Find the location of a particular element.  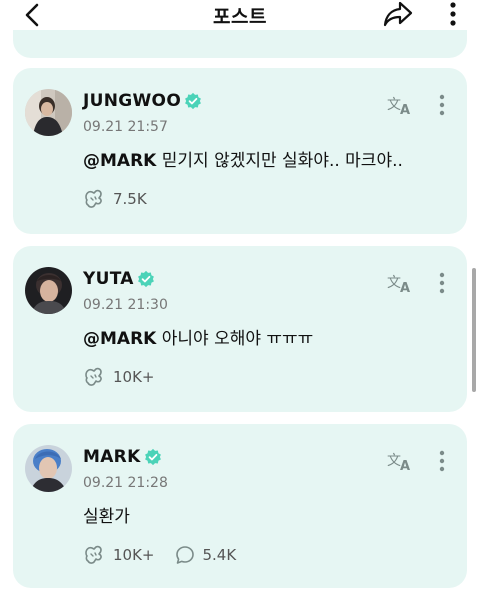

comment-button: 5.4K is located at coordinates (206, 555).